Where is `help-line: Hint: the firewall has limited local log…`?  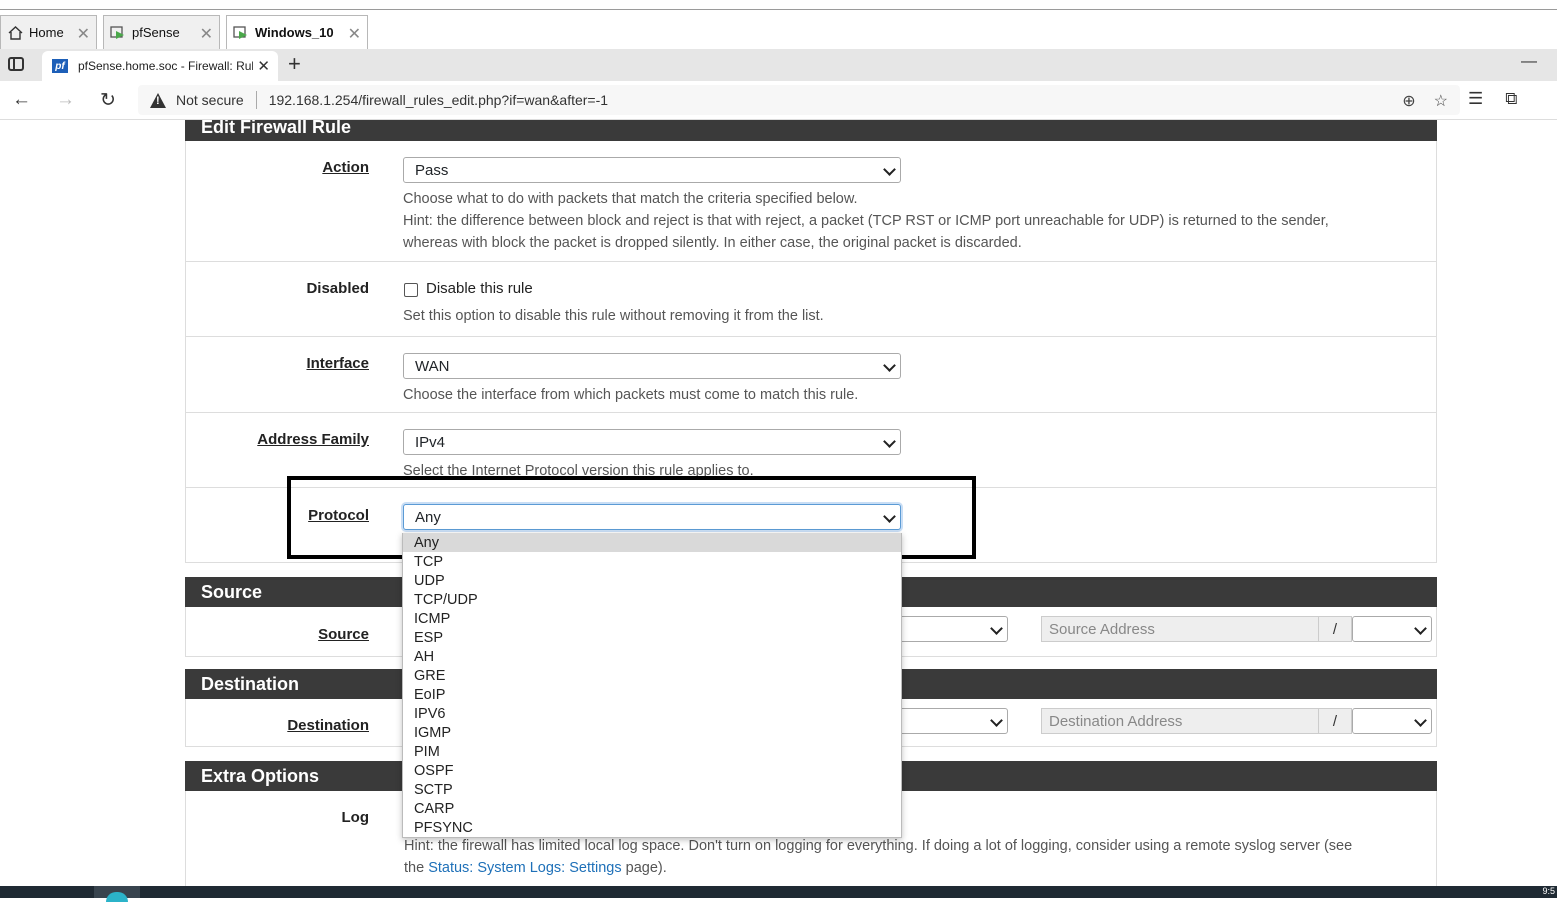 help-line: Hint: the firewall has limited local log… is located at coordinates (878, 846).